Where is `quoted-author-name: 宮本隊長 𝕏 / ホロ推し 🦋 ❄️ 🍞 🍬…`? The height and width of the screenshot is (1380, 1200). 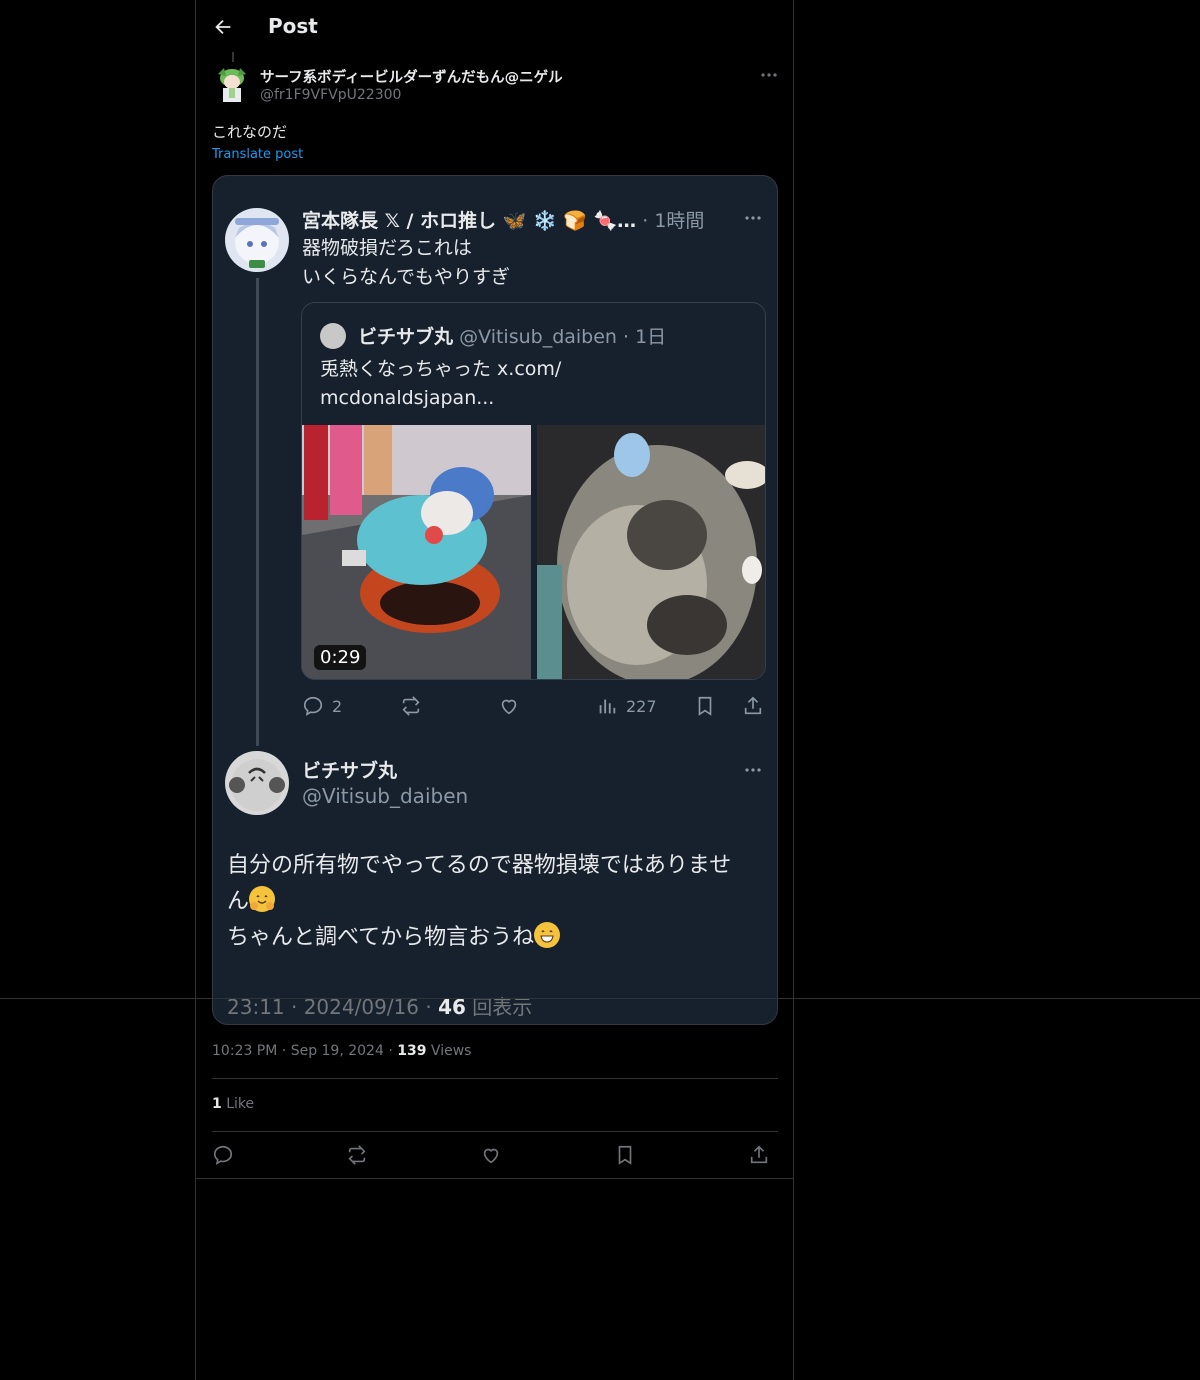
quoted-author-name: 宮本隊長 𝕏 / ホロ推し 🦋 ❄️ 🍞 🍬… is located at coordinates (469, 221).